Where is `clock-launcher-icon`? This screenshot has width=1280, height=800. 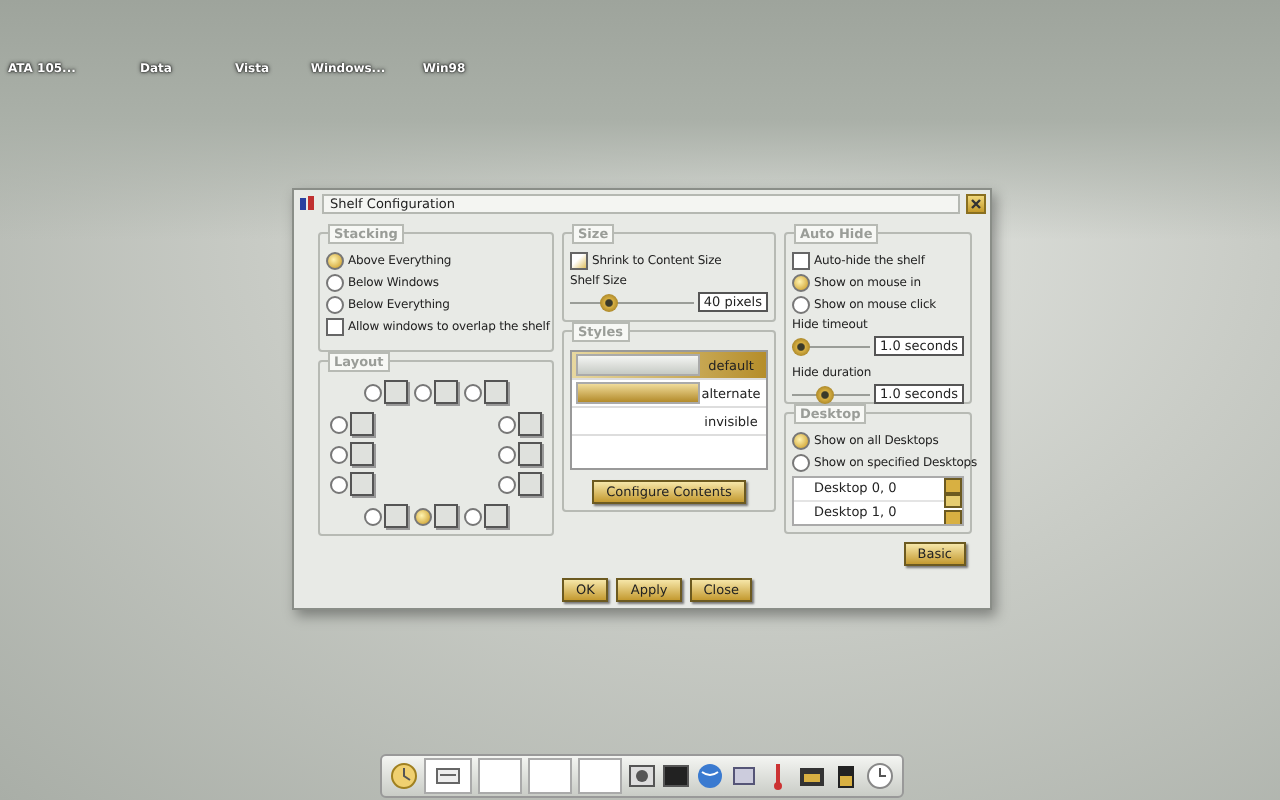 clock-launcher-icon is located at coordinates (404, 776).